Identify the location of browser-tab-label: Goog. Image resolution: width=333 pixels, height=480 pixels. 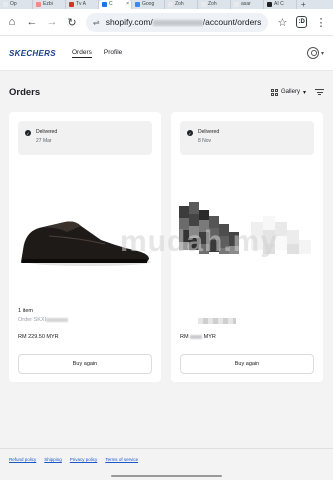
(148, 4).